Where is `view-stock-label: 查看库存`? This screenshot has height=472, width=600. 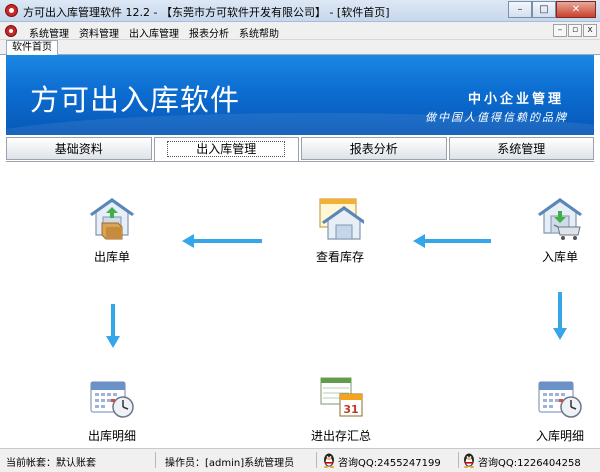 view-stock-label: 查看库存 is located at coordinates (339, 257).